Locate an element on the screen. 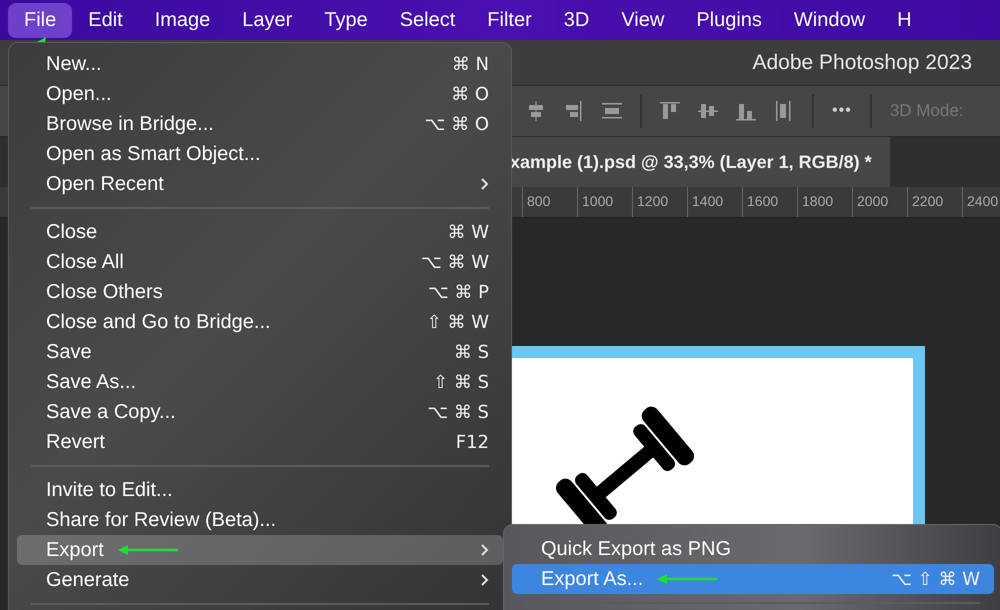 The height and width of the screenshot is (610, 1000). menu-item: Close ⌘ W is located at coordinates (260, 232).